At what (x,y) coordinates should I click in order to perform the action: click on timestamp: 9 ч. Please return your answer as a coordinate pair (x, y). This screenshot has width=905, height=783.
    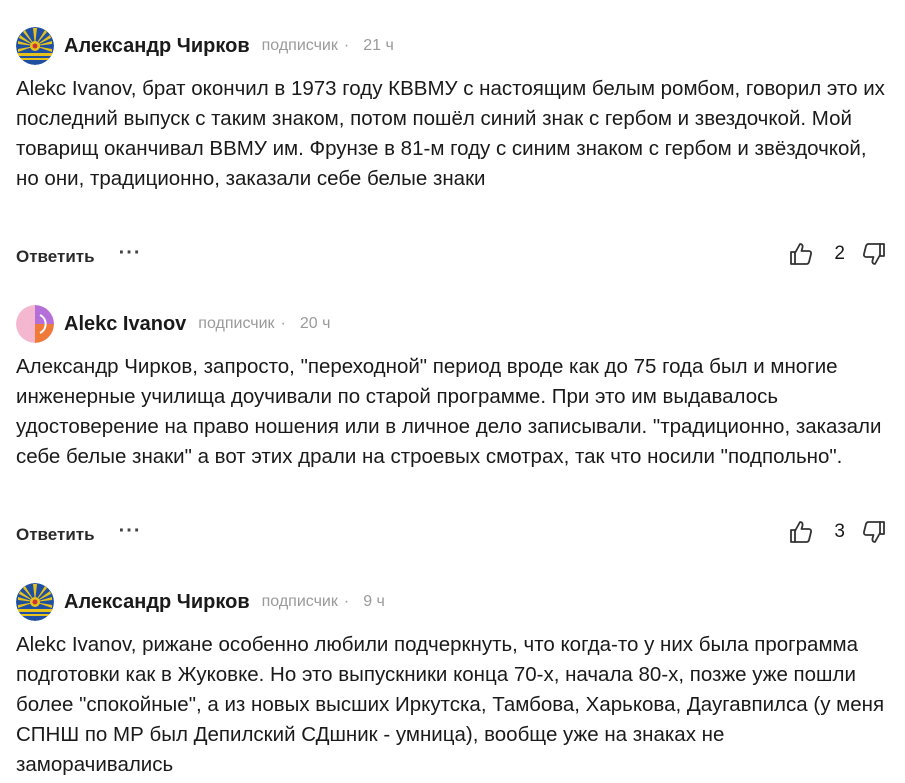
    Looking at the image, I should click on (374, 601).